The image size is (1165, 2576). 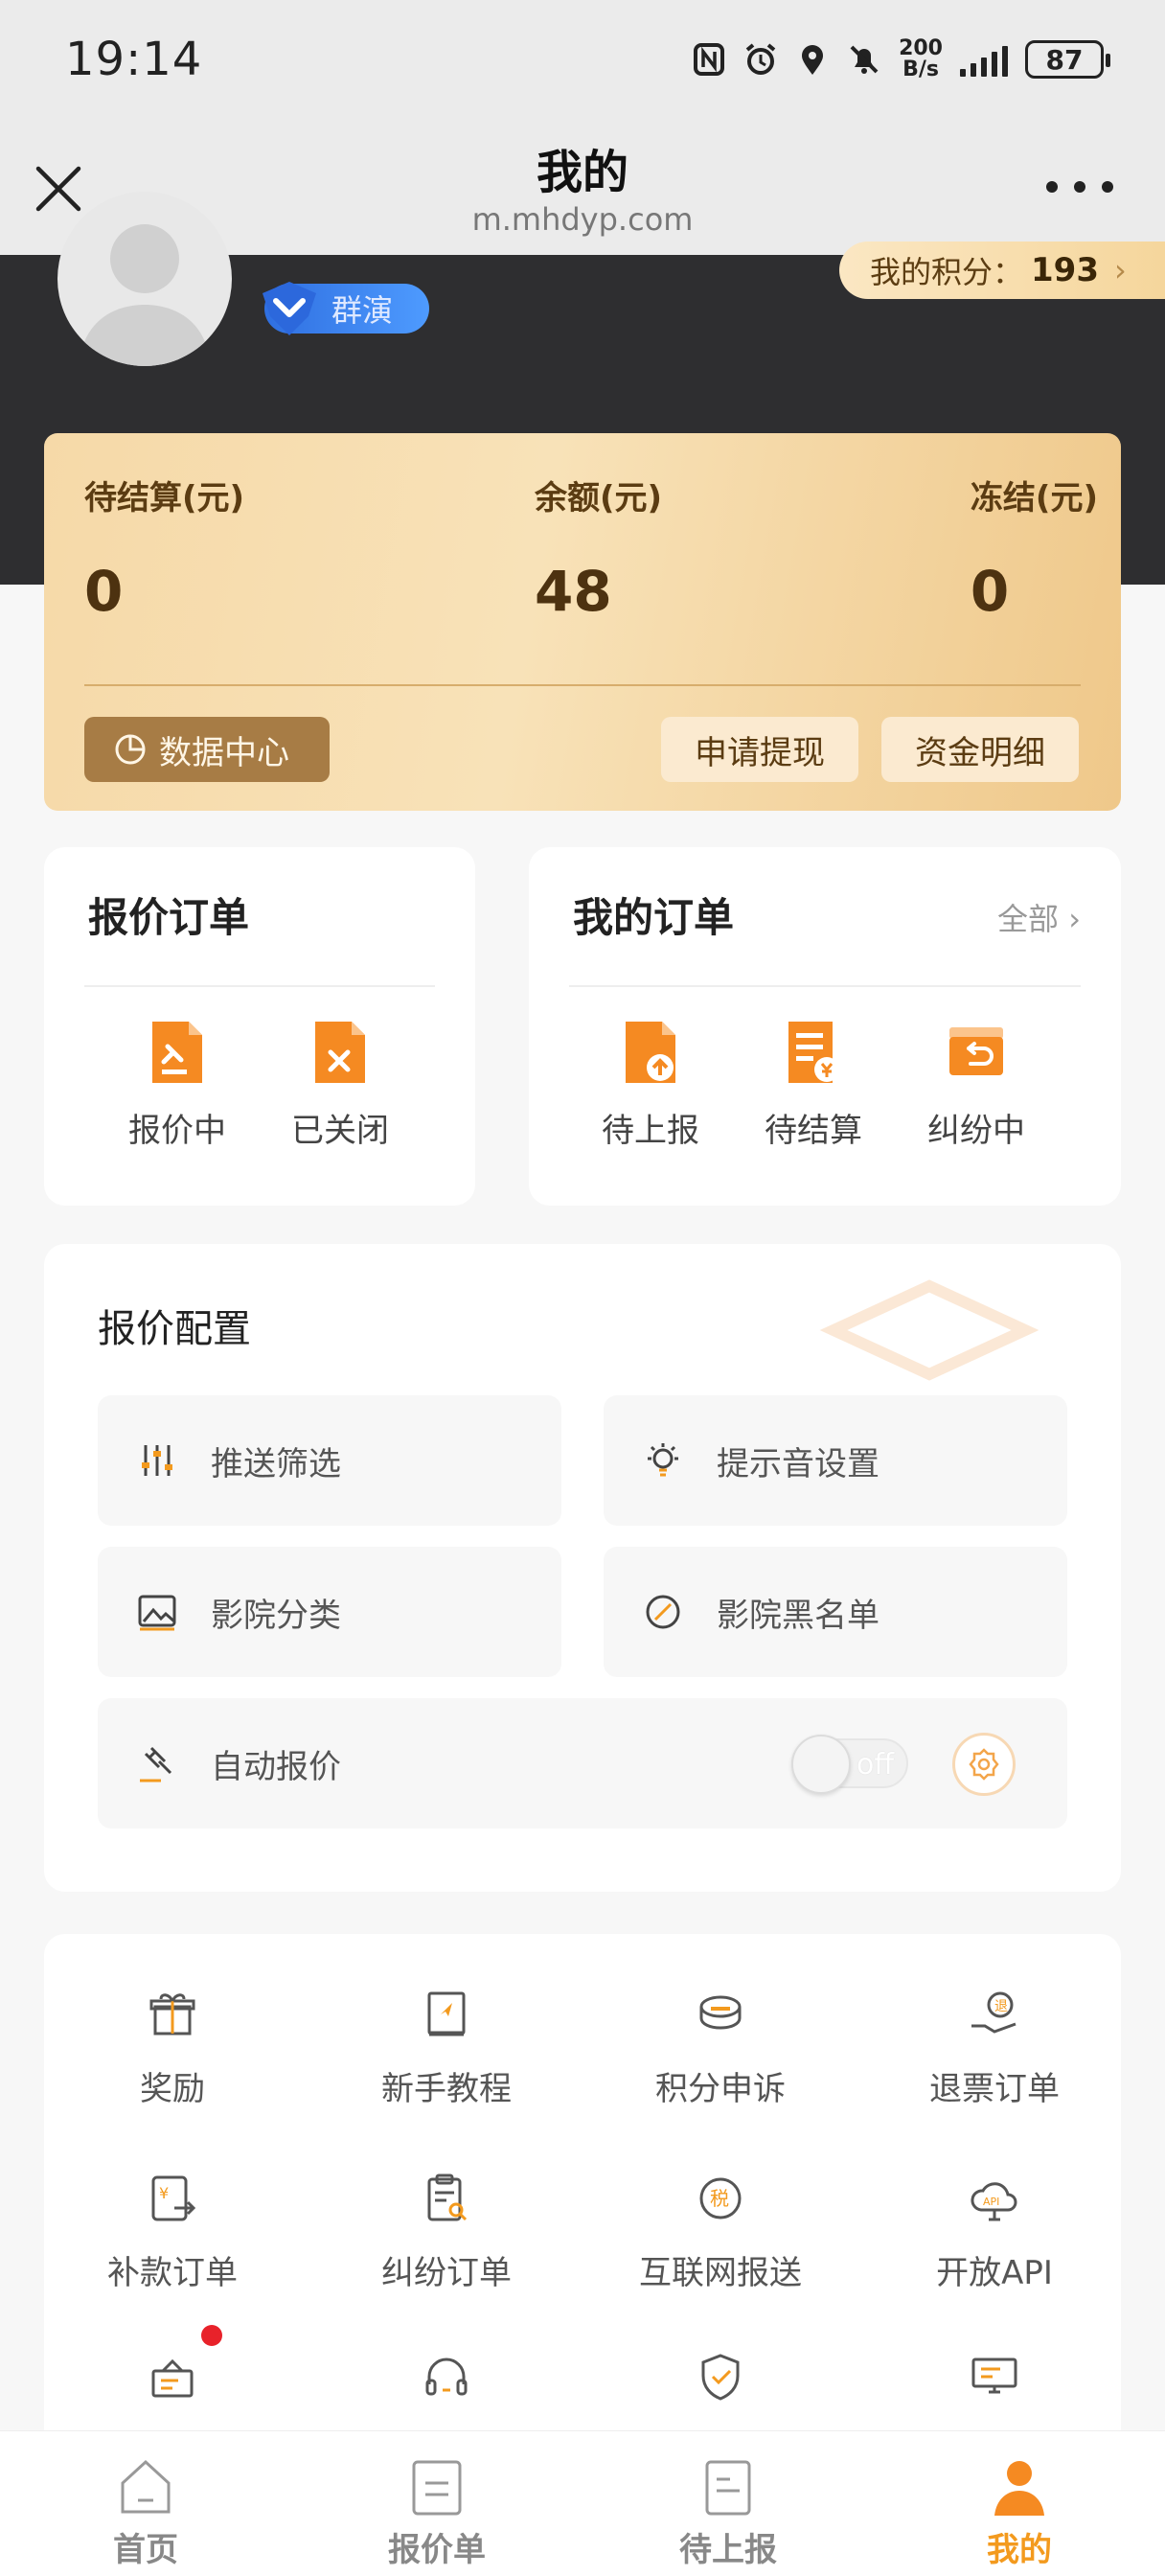 What do you see at coordinates (172, 2089) in the screenshot?
I see `rewards-label: 奖励` at bounding box center [172, 2089].